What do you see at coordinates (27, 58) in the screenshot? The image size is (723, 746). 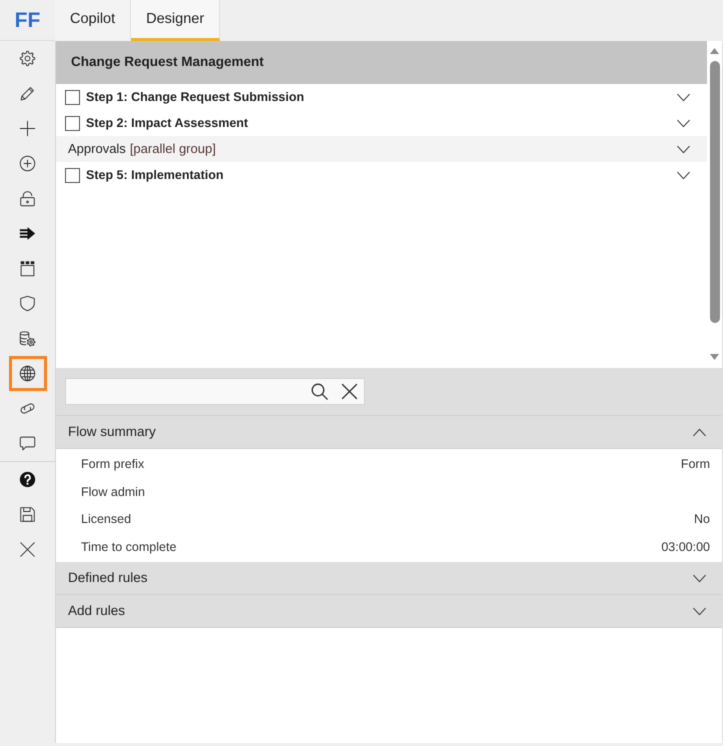 I see `gear-icon` at bounding box center [27, 58].